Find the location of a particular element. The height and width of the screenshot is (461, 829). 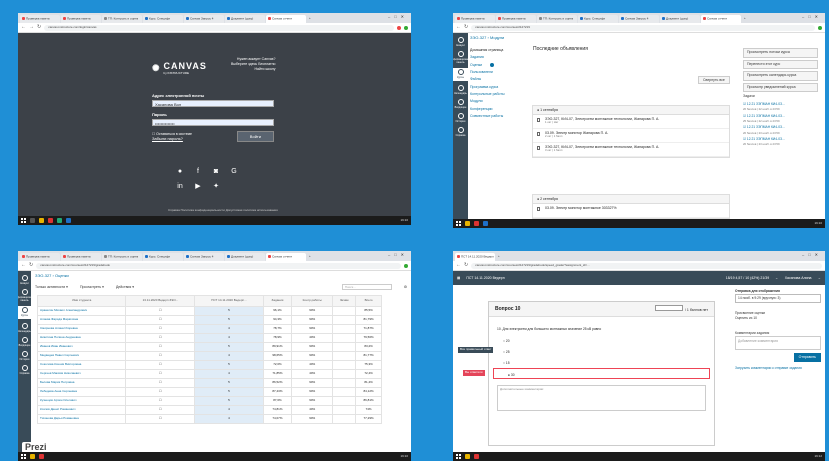

grade-cell: 78,9% is located at coordinates (277, 338).